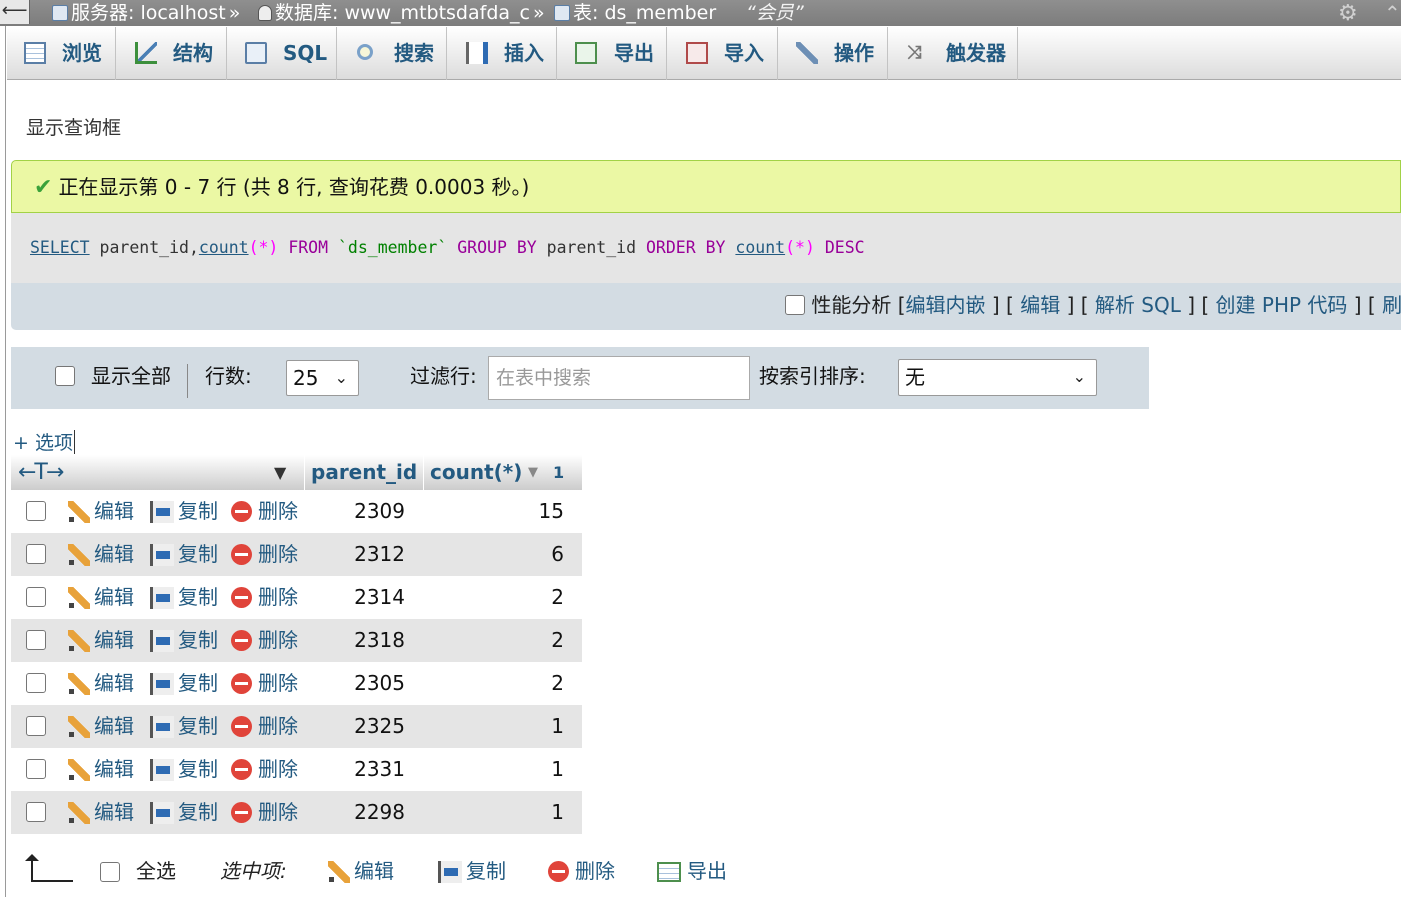 This screenshot has width=1401, height=897. I want to click on cell-parent-id: 2325, so click(358, 726).